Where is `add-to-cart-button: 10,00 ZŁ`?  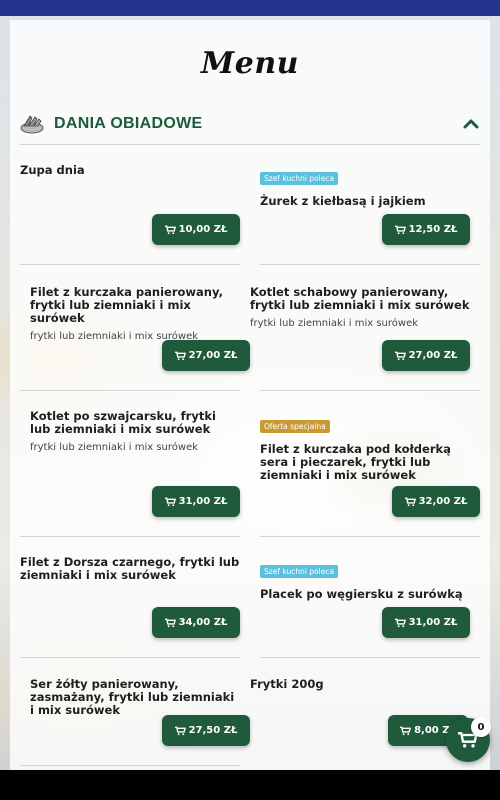
add-to-cart-button: 10,00 ZŁ is located at coordinates (196, 229).